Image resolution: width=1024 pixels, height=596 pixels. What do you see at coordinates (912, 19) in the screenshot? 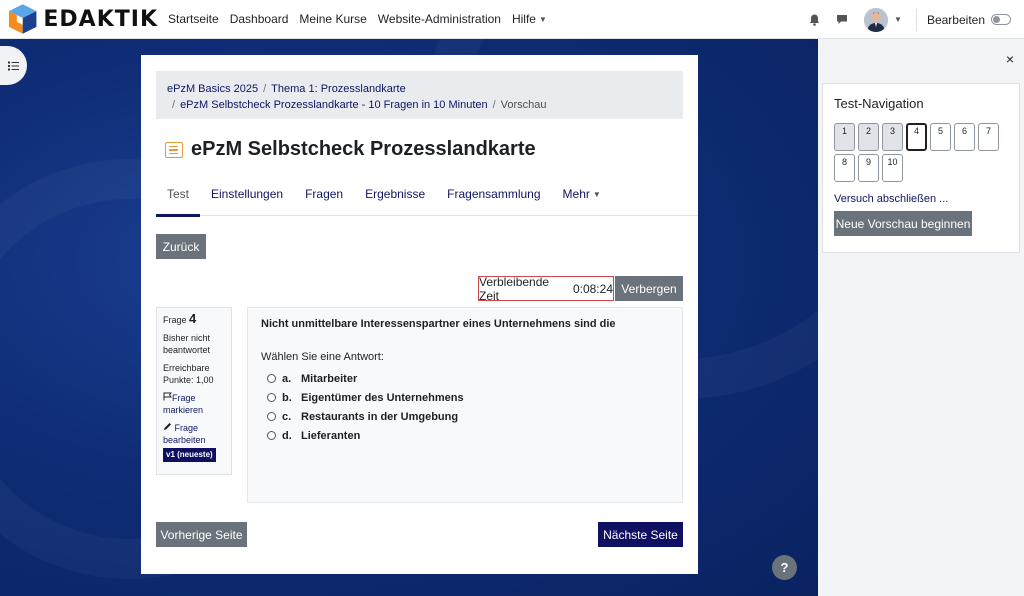
I see `user-navigation: ▼ Bearbeiten` at bounding box center [912, 19].